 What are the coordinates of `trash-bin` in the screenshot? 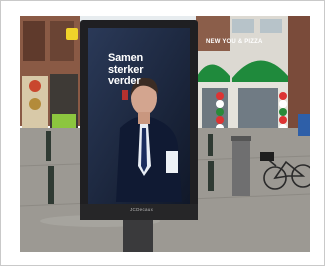 It's located at (241, 167).